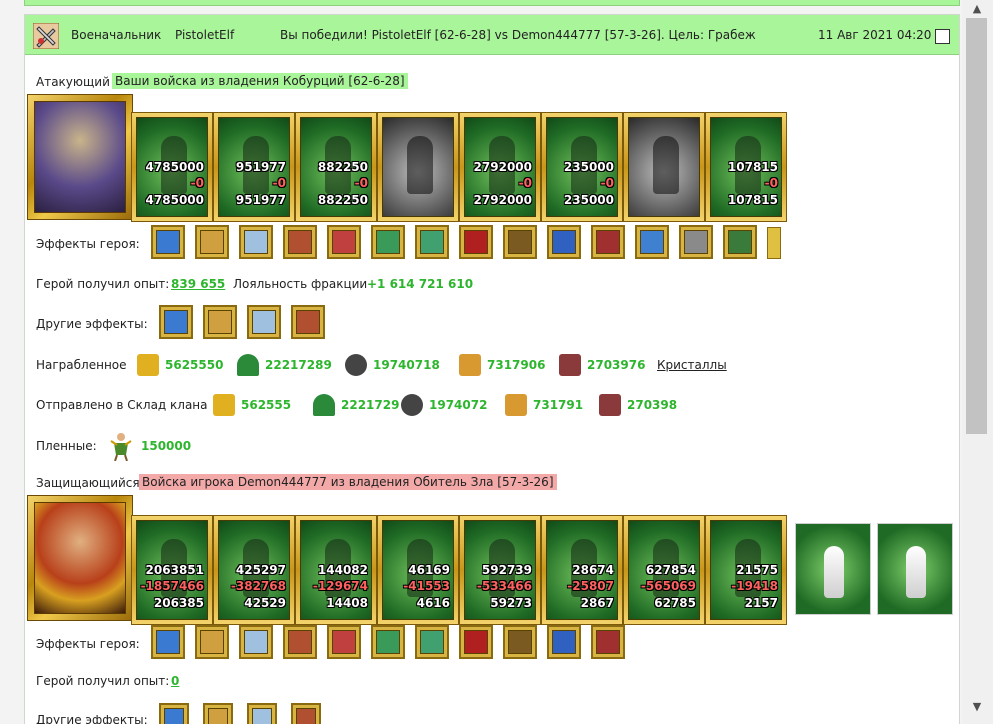 The width and height of the screenshot is (993, 724). Describe the element at coordinates (588, 200) in the screenshot. I see `unit-count-bottom: 235000` at that location.